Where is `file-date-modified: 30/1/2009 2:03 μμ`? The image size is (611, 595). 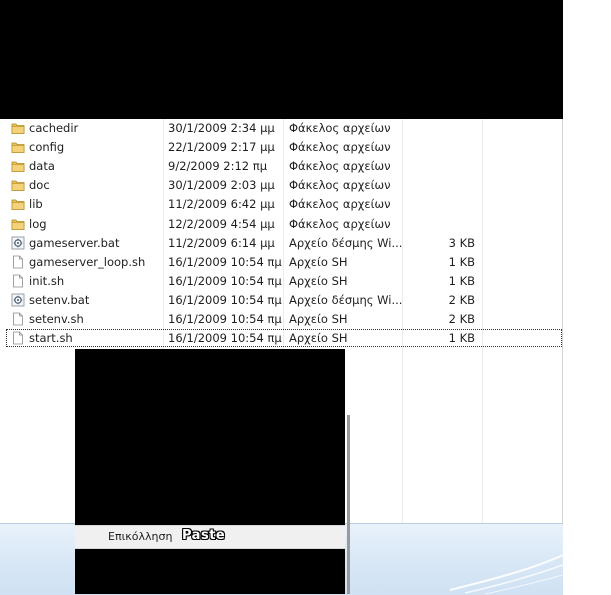 file-date-modified: 30/1/2009 2:03 μμ is located at coordinates (221, 185).